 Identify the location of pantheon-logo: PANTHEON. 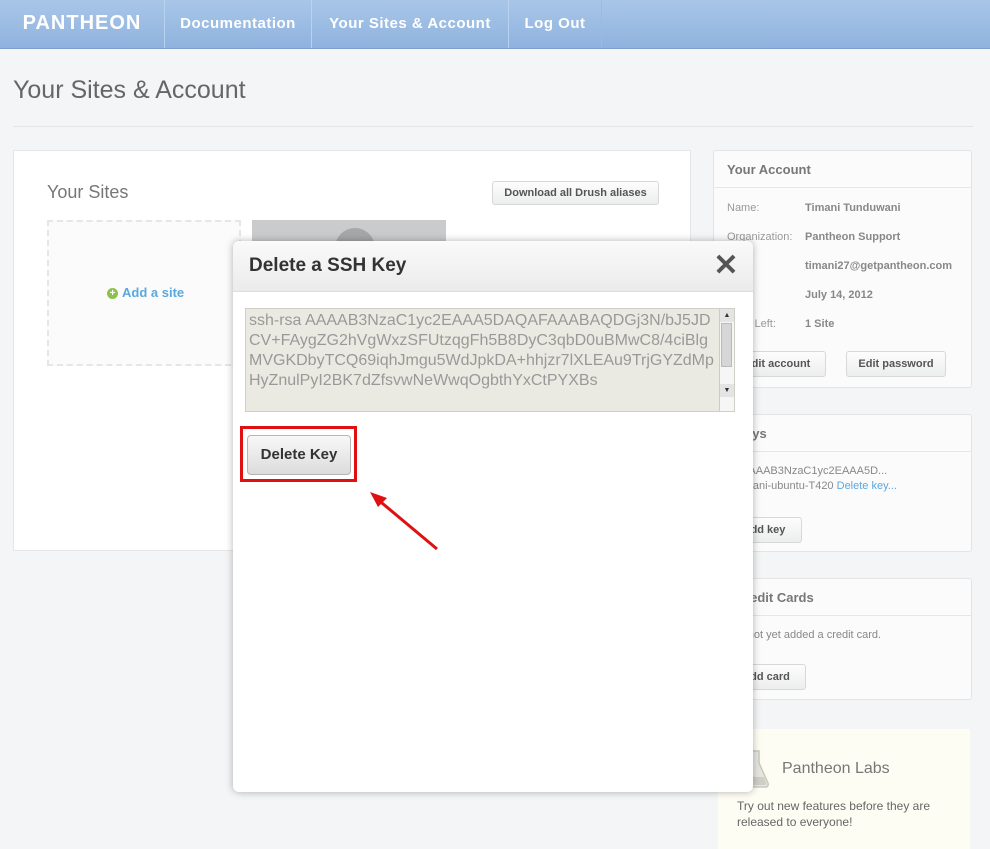
(82, 24).